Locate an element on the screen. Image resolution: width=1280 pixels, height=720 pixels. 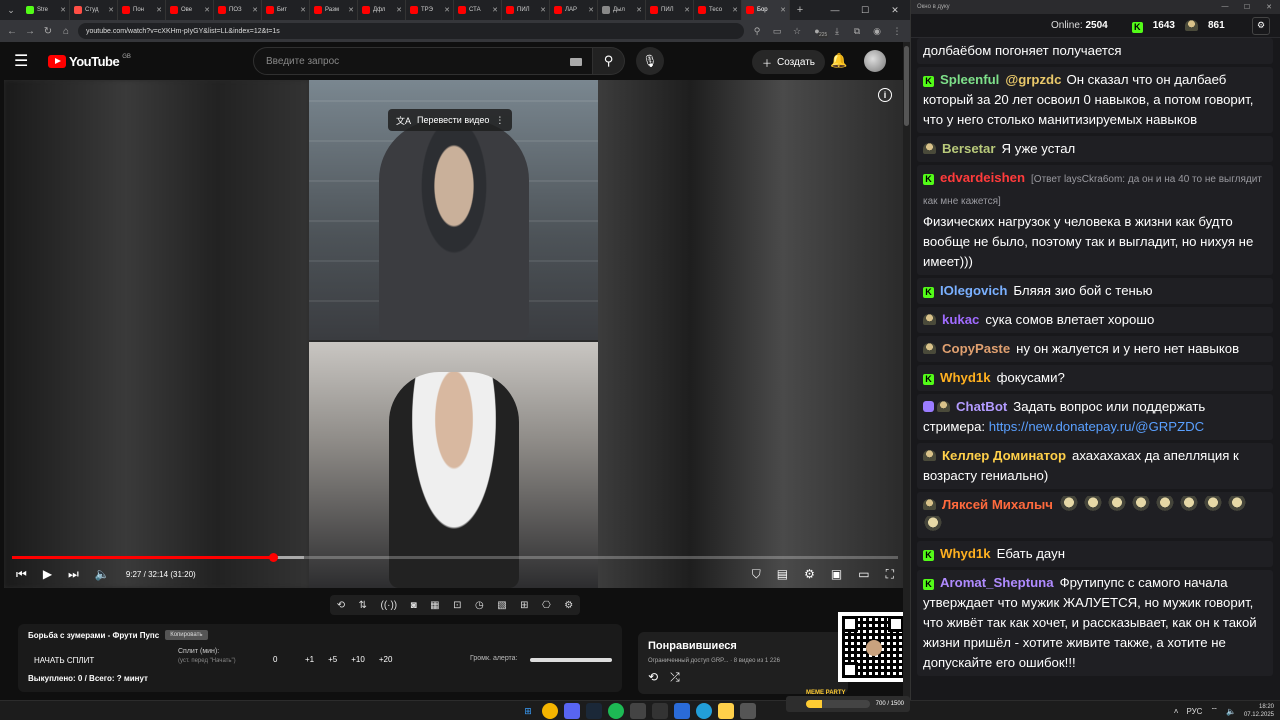
browser-tab: СТА ✕ is located at coordinates (478, 10).